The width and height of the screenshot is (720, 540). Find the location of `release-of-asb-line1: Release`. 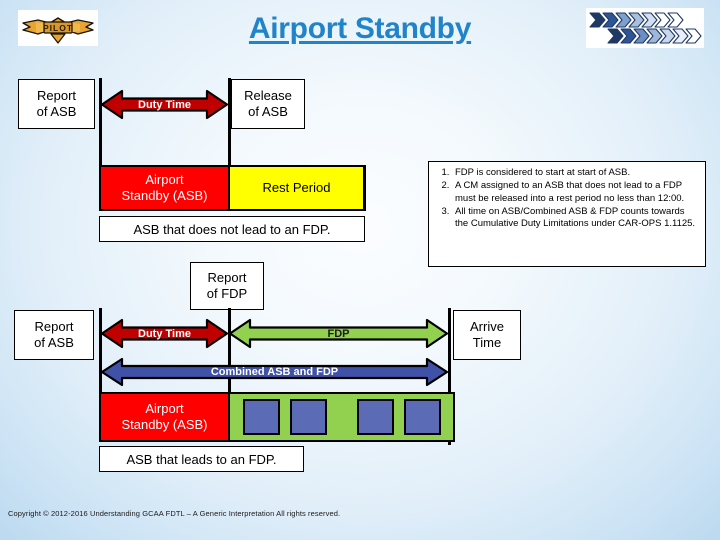

release-of-asb-line1: Release is located at coordinates (268, 95).